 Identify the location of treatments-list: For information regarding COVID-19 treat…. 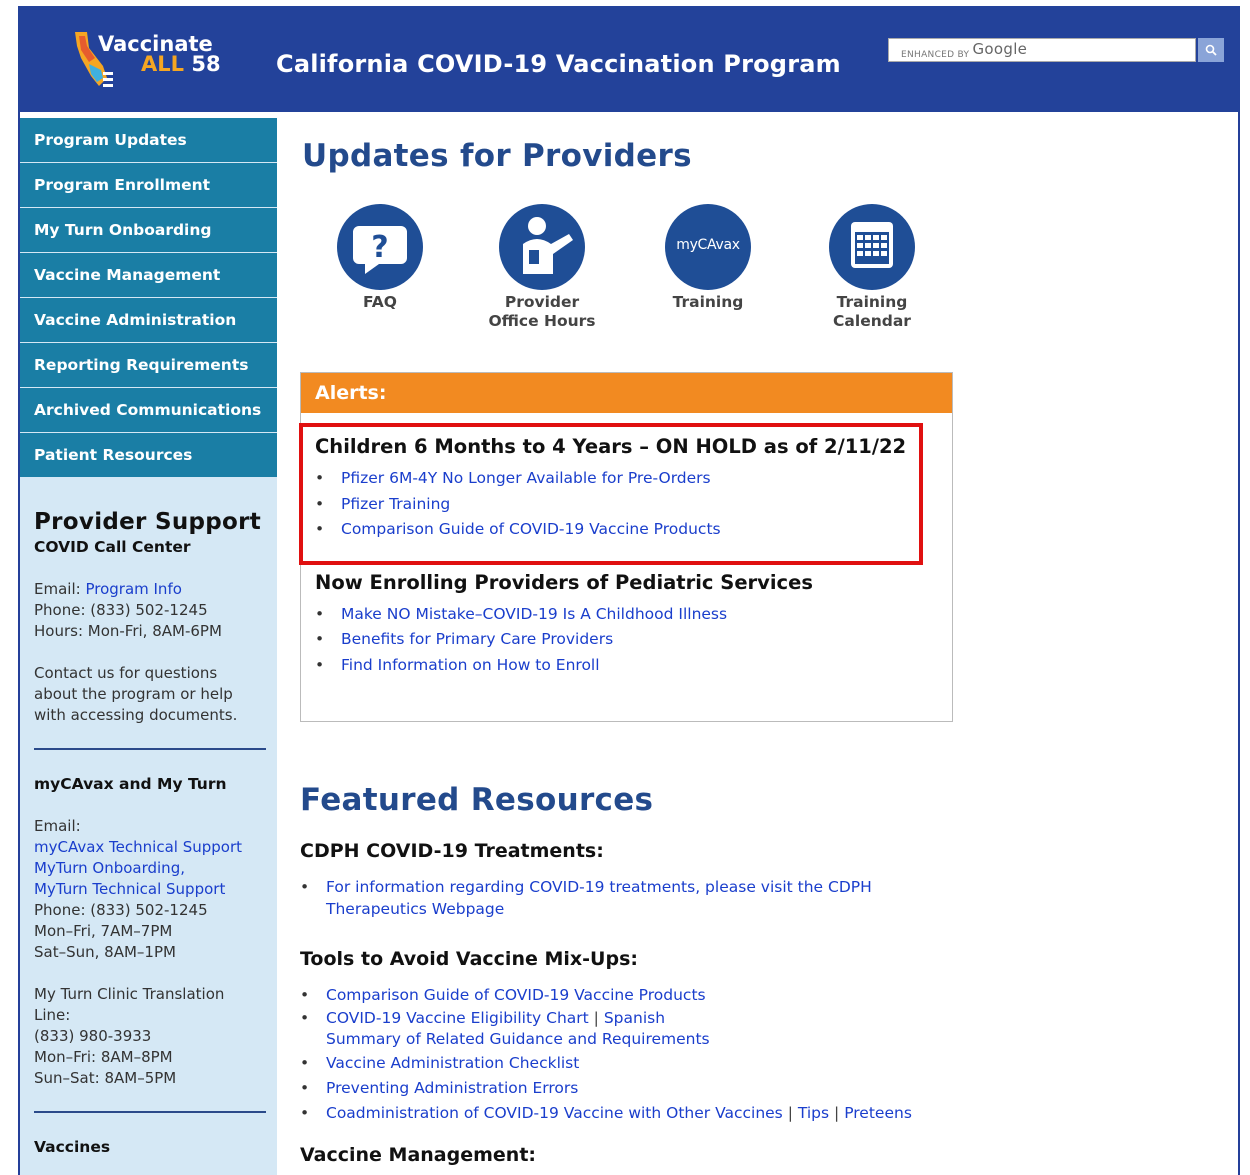
(770, 898).